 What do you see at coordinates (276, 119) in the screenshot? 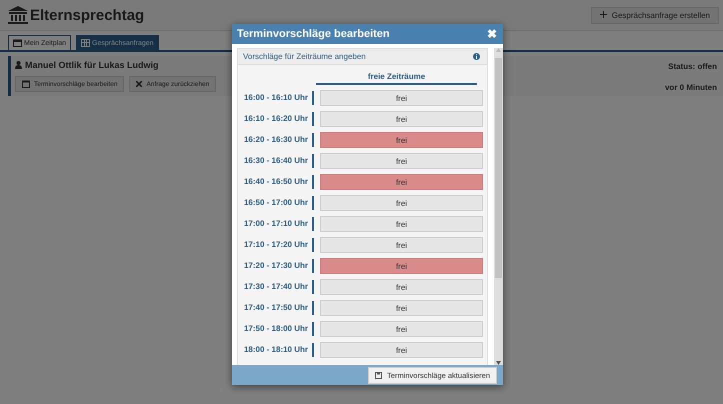
I see `time-label: 16:10 - 16:20 Uhr` at bounding box center [276, 119].